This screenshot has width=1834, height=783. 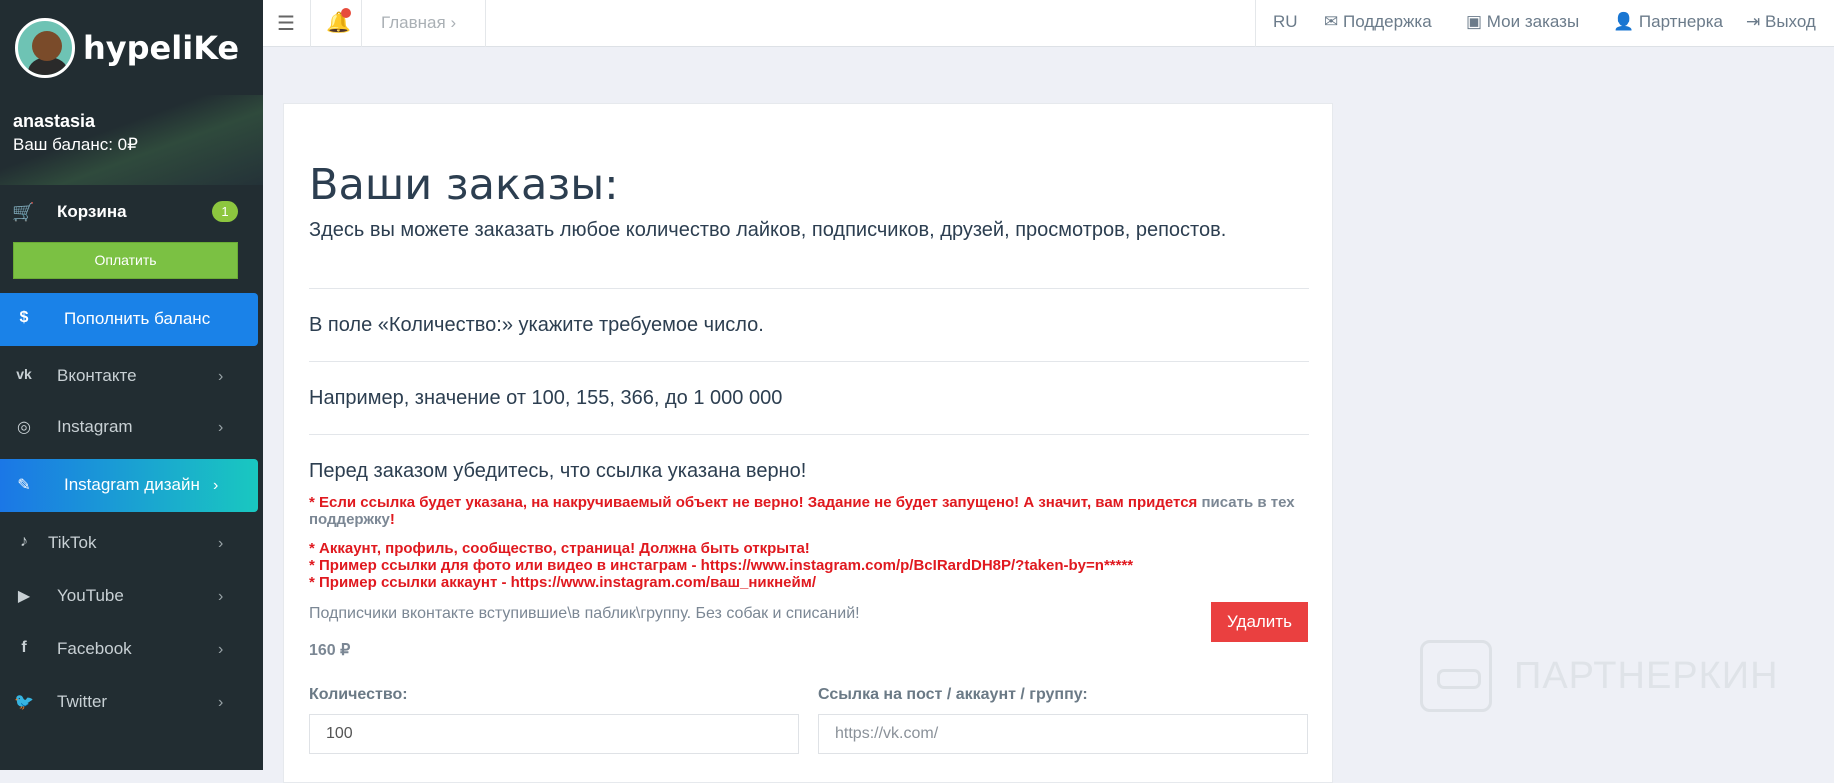 What do you see at coordinates (24, 485) in the screenshot?
I see `brush-icon: ✎` at bounding box center [24, 485].